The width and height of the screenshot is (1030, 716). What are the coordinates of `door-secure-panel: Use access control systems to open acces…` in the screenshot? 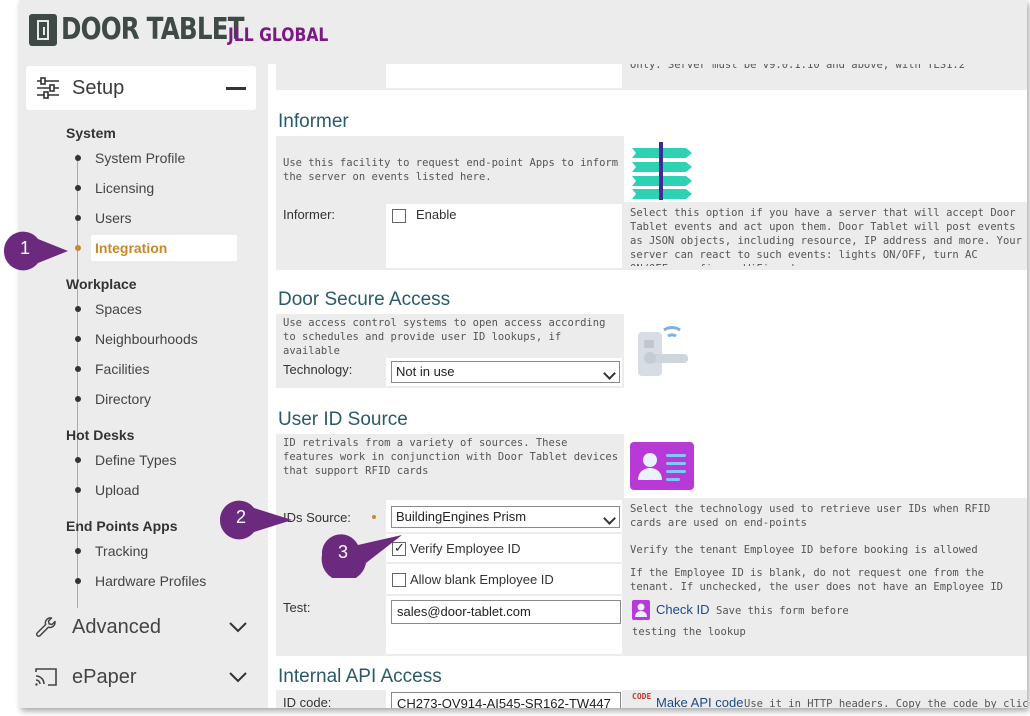 It's located at (651, 351).